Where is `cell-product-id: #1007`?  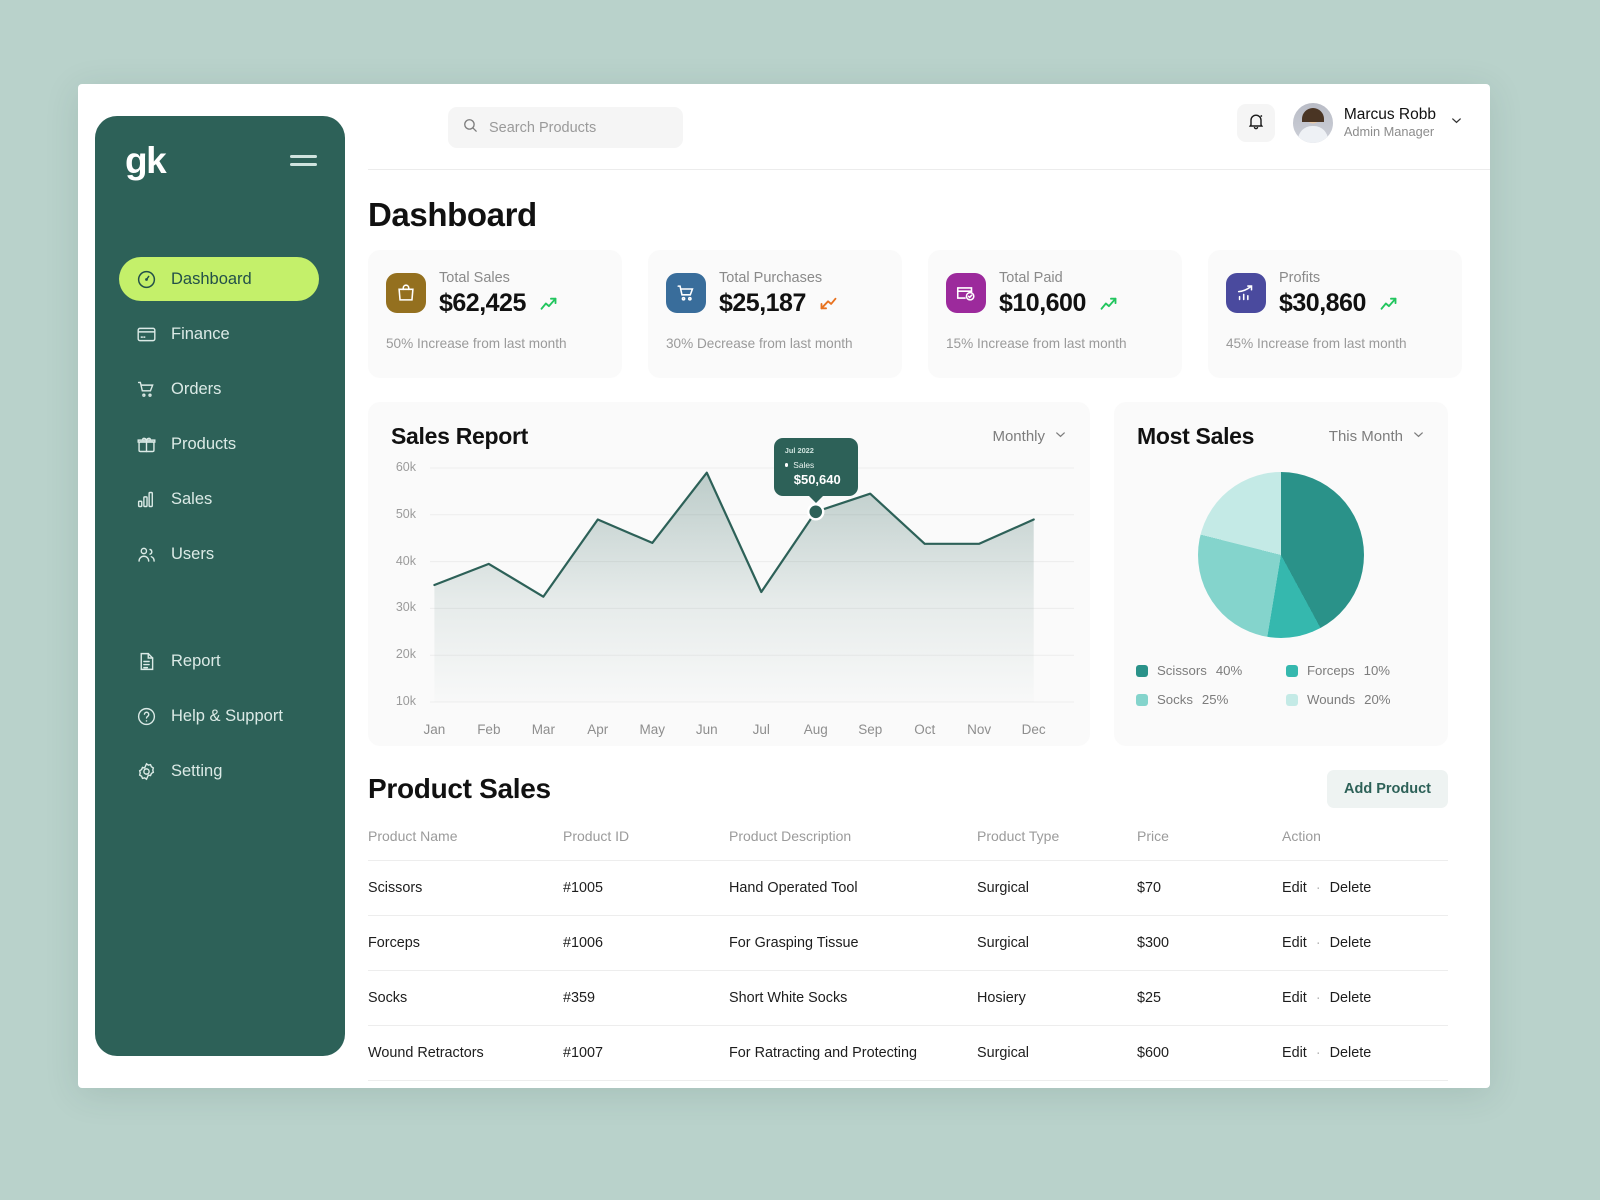
cell-product-id: #1007 is located at coordinates (583, 1053).